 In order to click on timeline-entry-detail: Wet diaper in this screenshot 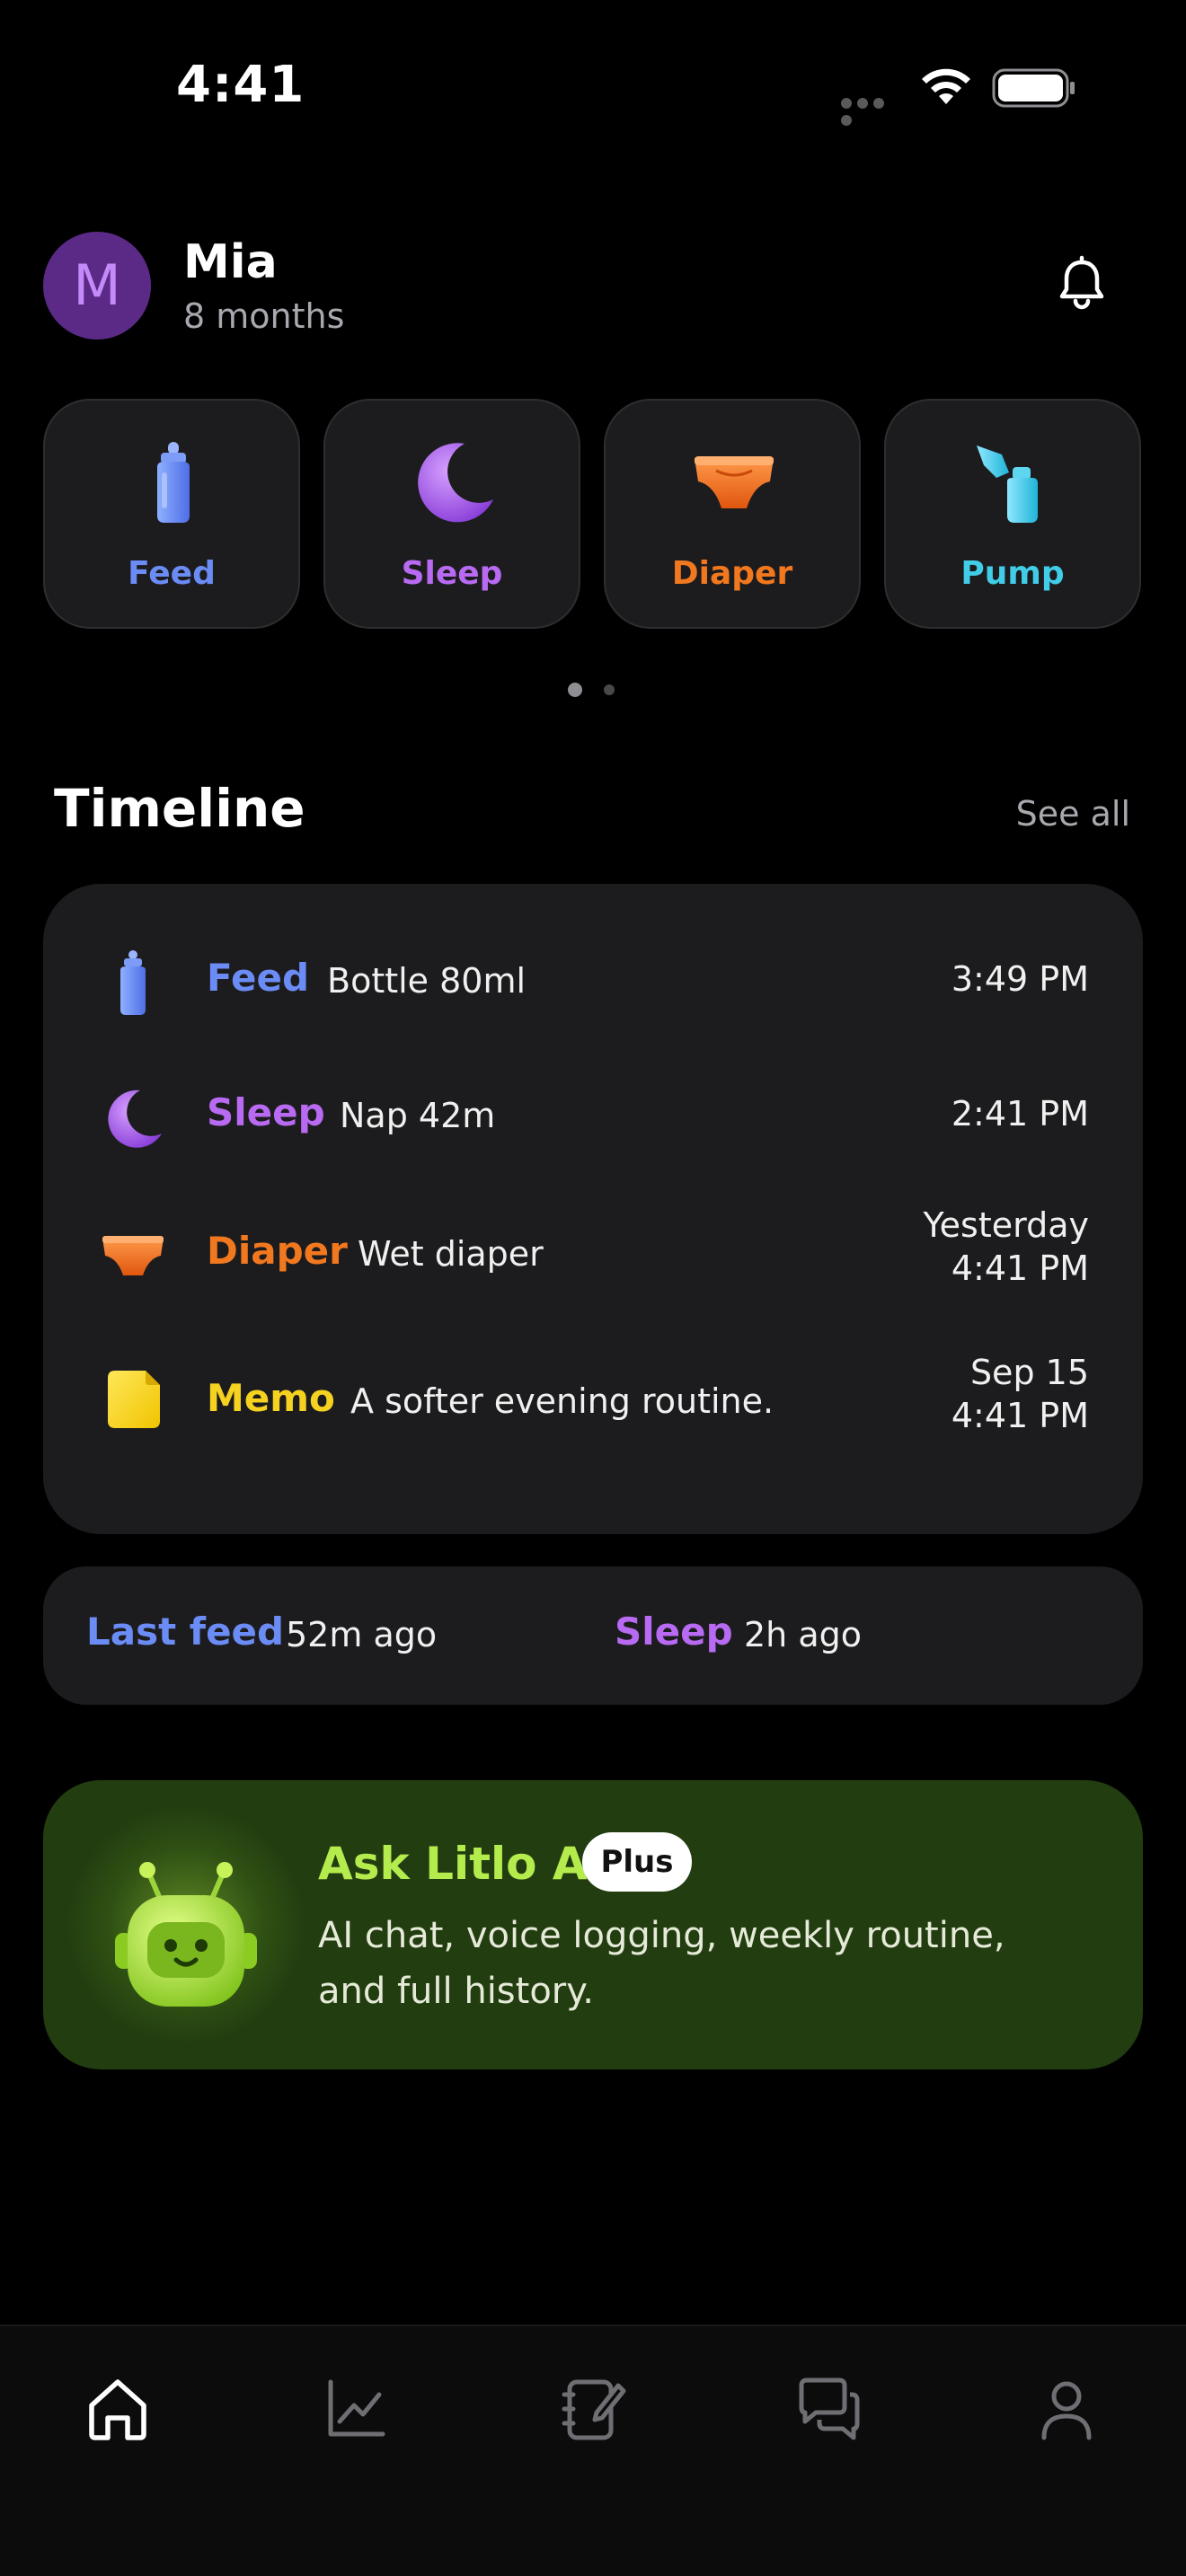, I will do `click(451, 1254)`.